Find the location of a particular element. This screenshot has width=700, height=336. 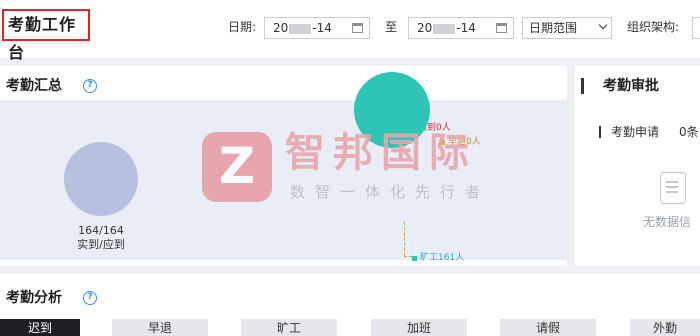

section-divider is located at coordinates (582, 86).